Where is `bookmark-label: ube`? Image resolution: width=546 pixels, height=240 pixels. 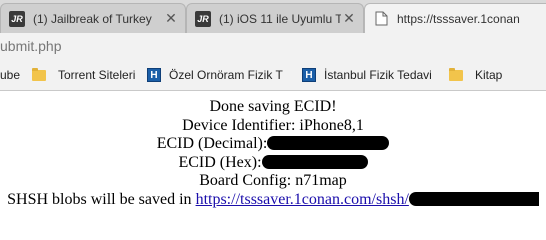 bookmark-label: ube is located at coordinates (10, 75).